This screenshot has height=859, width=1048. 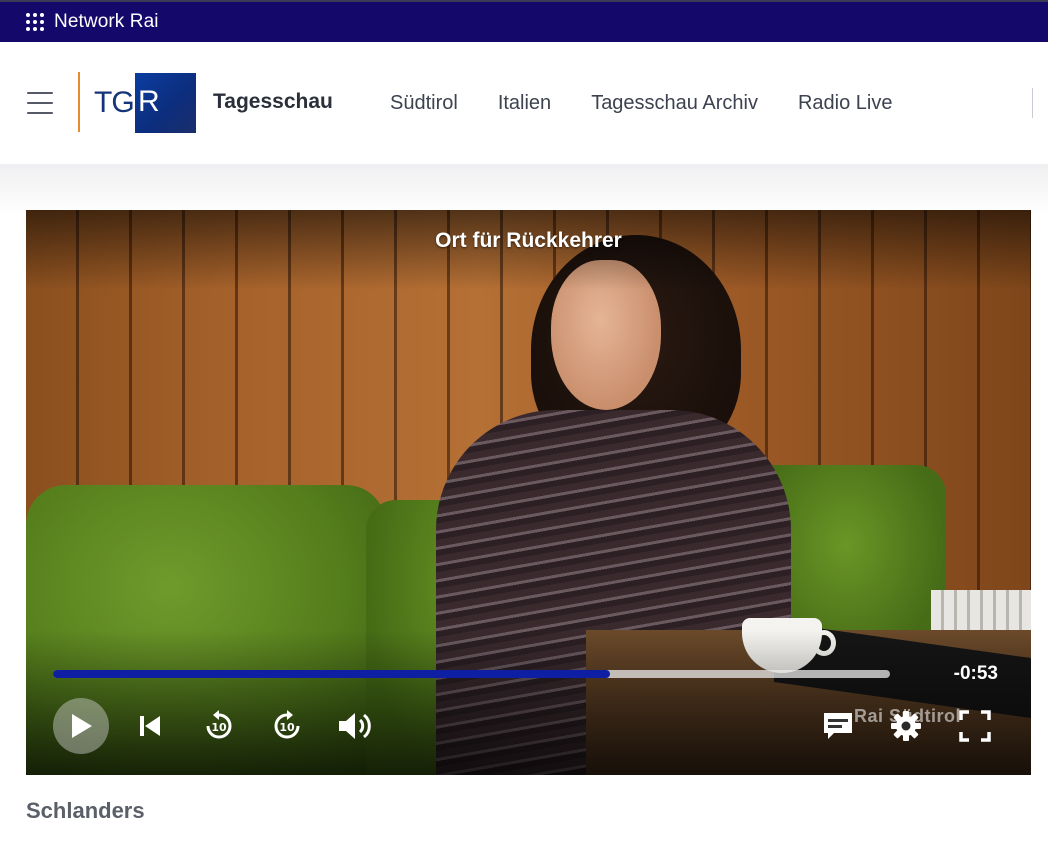 I want to click on network-bar: Network Rai, so click(x=524, y=21).